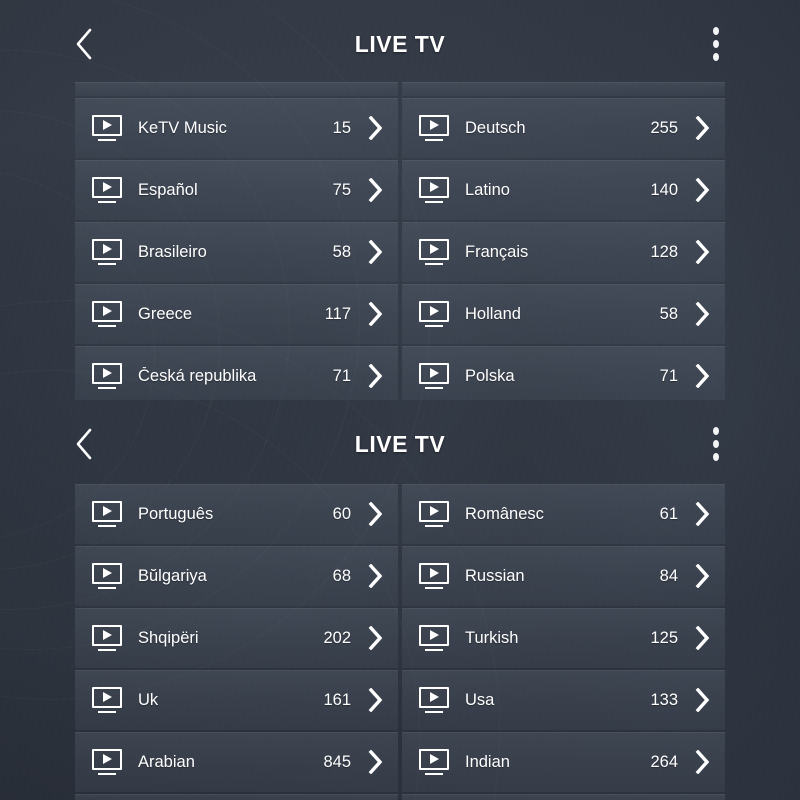 This screenshot has height=800, width=800. I want to click on category-name: Deutsch, so click(495, 127).